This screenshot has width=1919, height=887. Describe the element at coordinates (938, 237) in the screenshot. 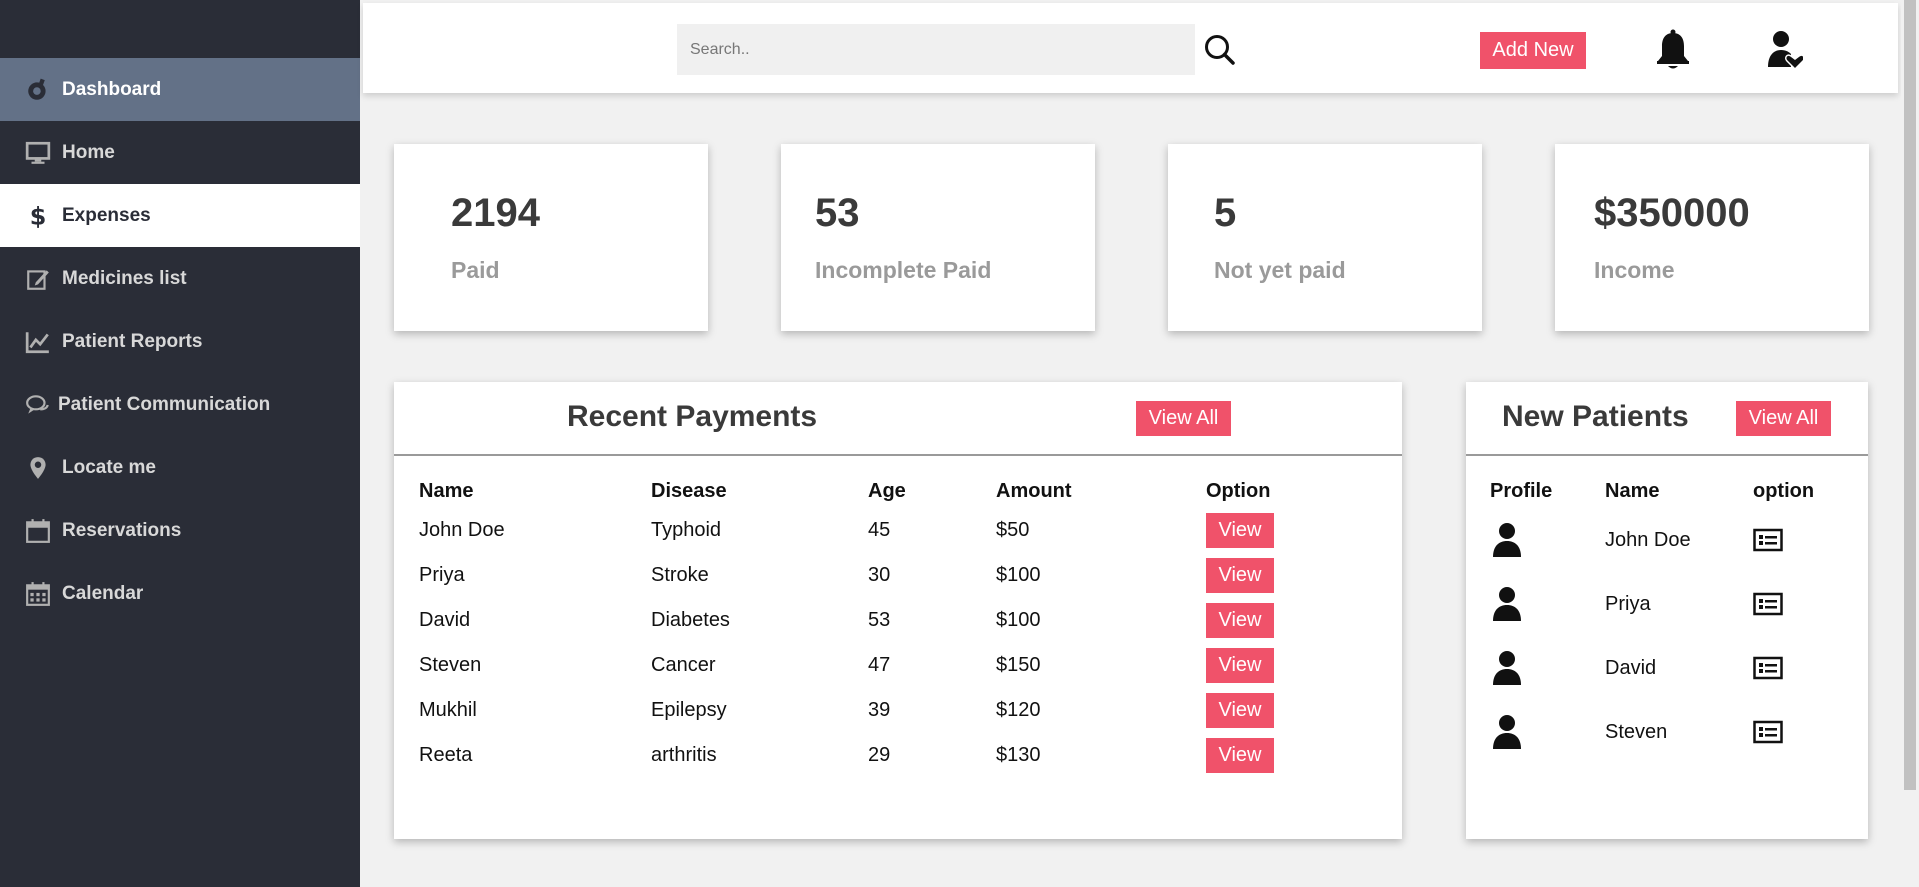

I see `stat-card-incomplete-paid: 53 Incomplete Paid` at that location.